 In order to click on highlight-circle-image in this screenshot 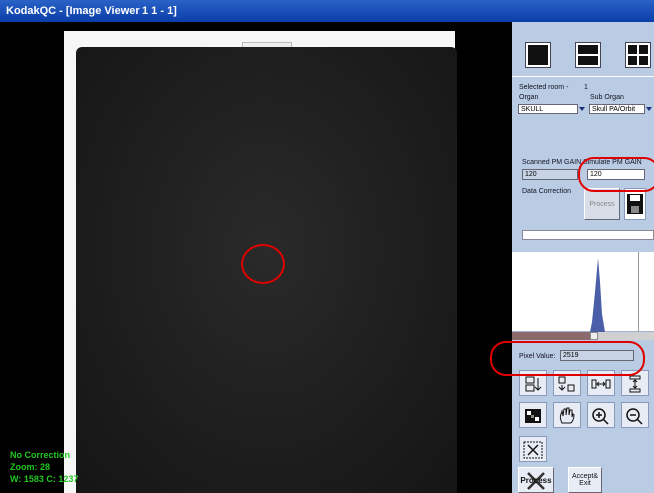, I will do `click(263, 264)`.